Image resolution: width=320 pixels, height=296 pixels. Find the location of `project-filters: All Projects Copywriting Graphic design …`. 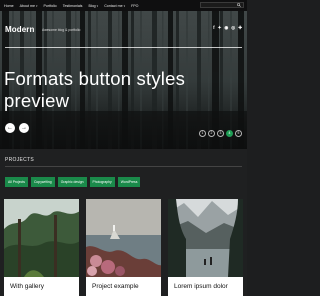

project-filters: All Projects Copywriting Graphic design … is located at coordinates (73, 182).